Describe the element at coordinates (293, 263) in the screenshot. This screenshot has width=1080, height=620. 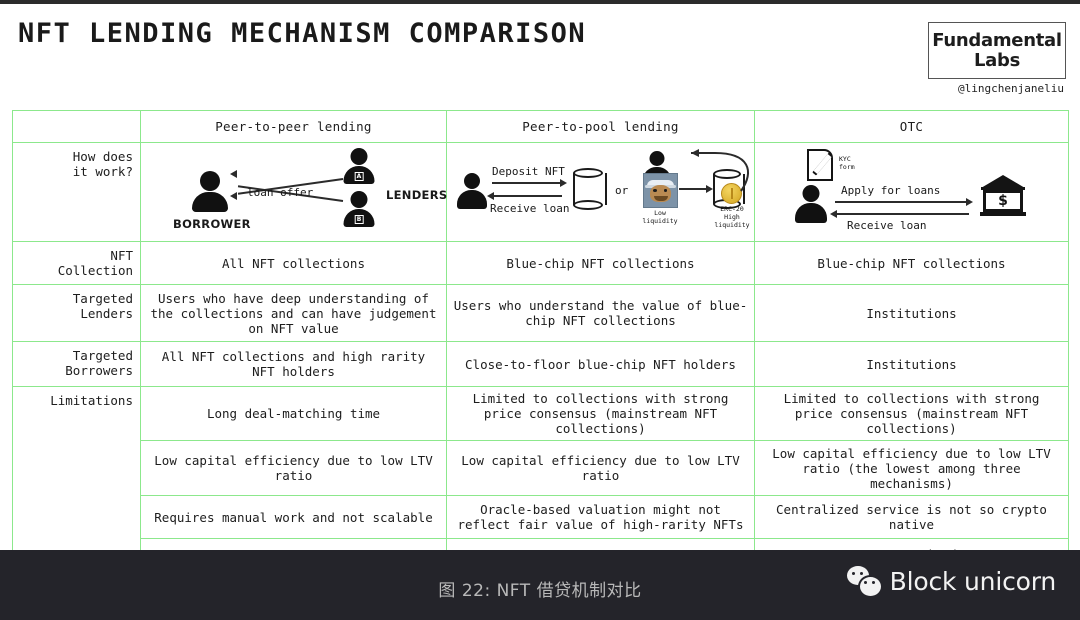
I see `cell-nft-collection-p2p: All NFT collections` at that location.